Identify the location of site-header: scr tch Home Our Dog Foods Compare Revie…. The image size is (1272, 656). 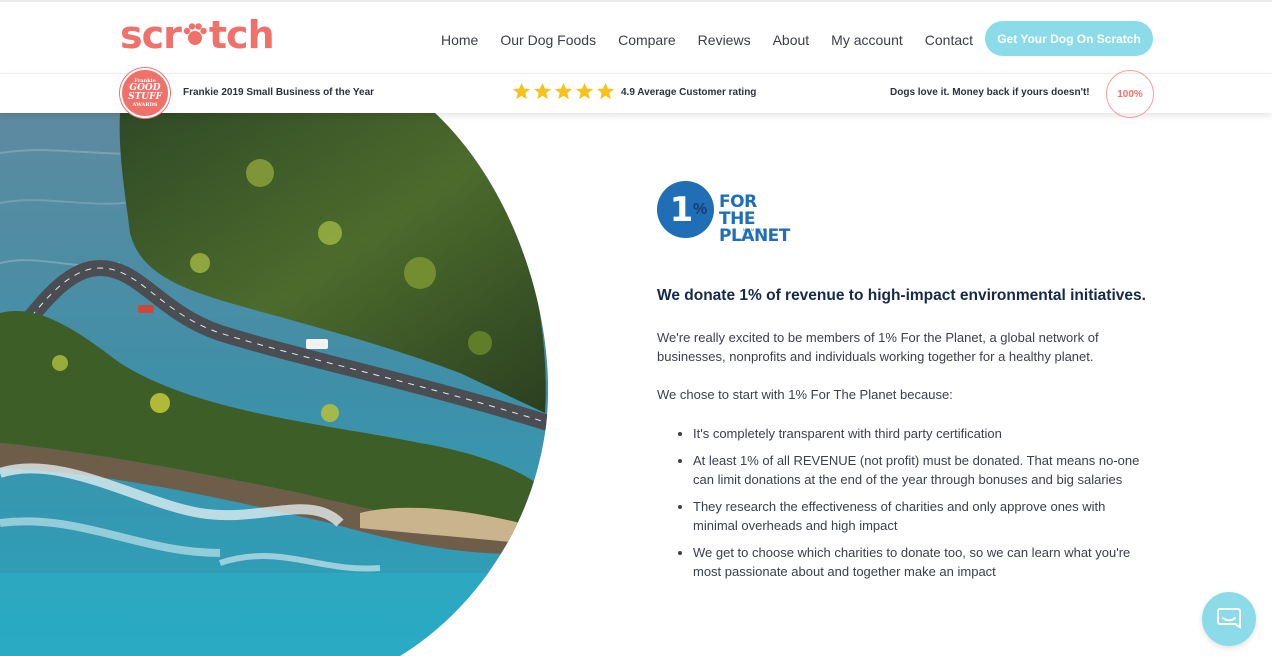
(636, 37).